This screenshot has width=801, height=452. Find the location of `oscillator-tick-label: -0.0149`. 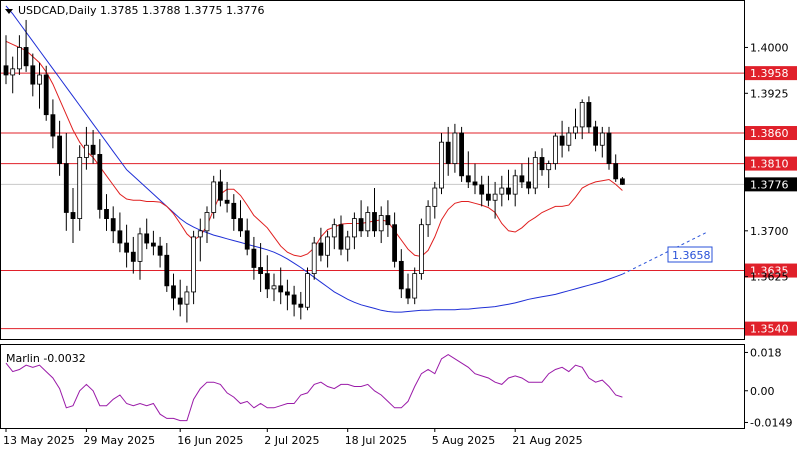

oscillator-tick-label: -0.0149 is located at coordinates (771, 422).